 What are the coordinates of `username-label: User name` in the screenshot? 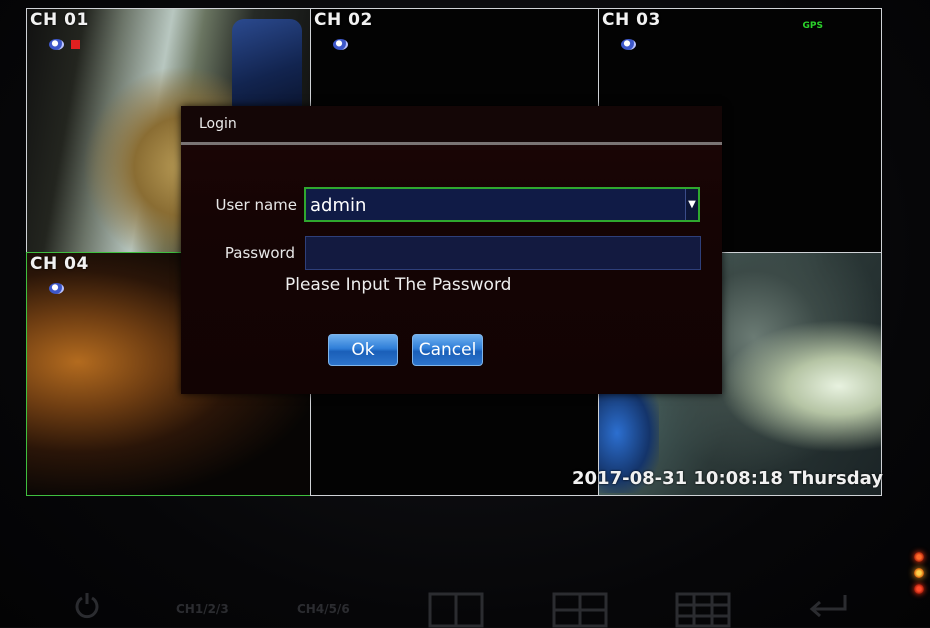 It's located at (256, 205).